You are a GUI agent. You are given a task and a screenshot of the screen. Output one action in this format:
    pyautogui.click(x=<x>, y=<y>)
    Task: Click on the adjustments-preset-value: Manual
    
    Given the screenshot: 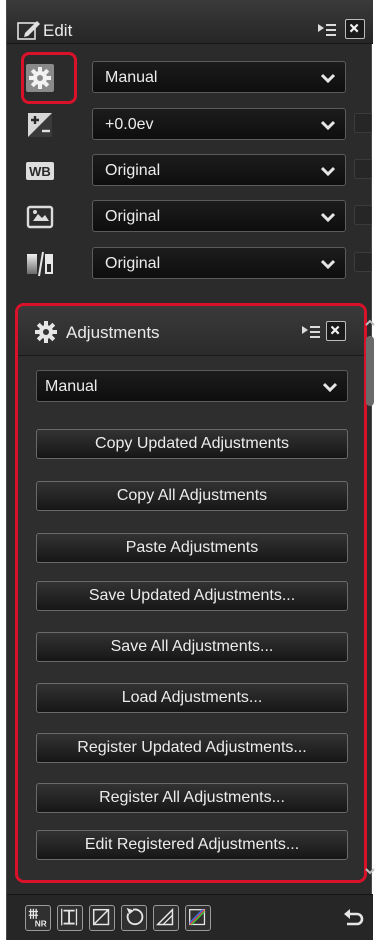 What is the action you would take?
    pyautogui.click(x=71, y=386)
    